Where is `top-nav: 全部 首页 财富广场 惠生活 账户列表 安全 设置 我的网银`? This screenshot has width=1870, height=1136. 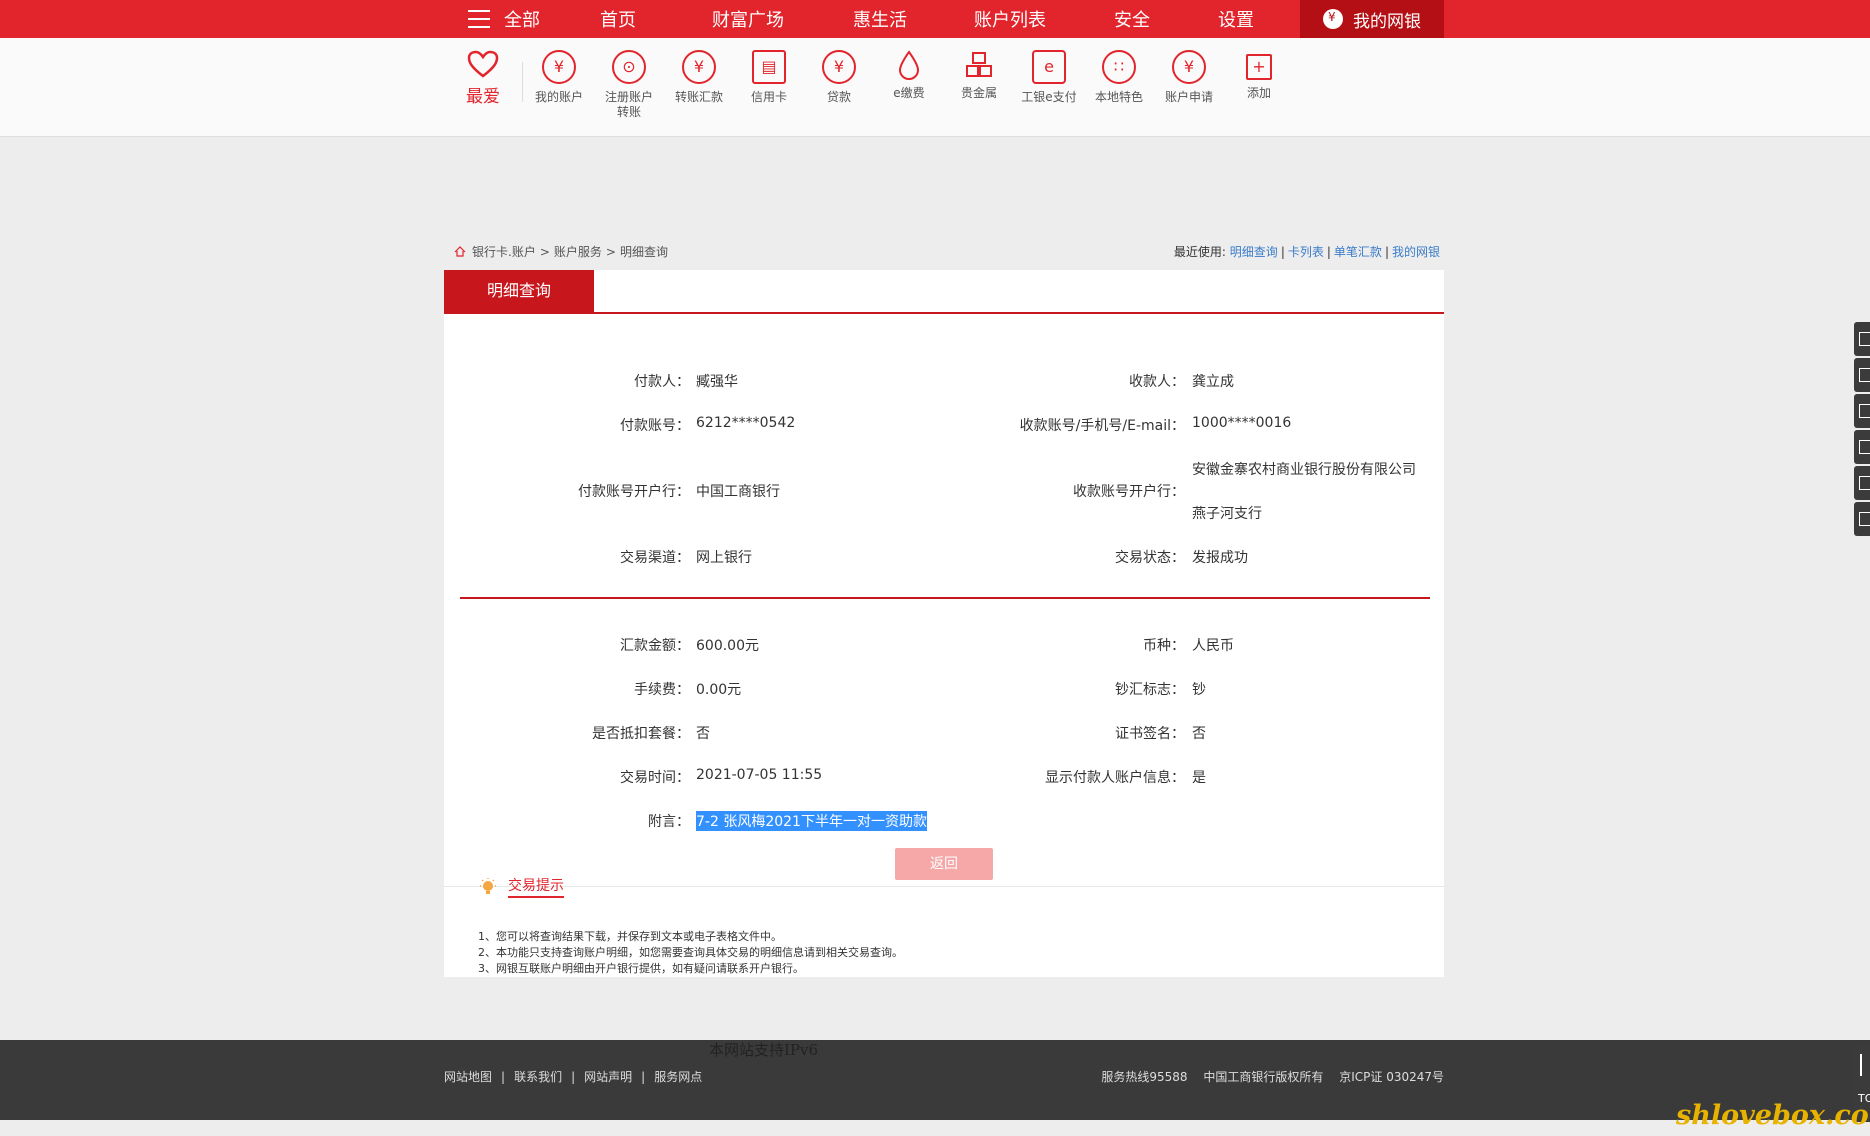 top-nav: 全部 首页 财富广场 惠生活 账户列表 安全 设置 我的网银 is located at coordinates (935, 19).